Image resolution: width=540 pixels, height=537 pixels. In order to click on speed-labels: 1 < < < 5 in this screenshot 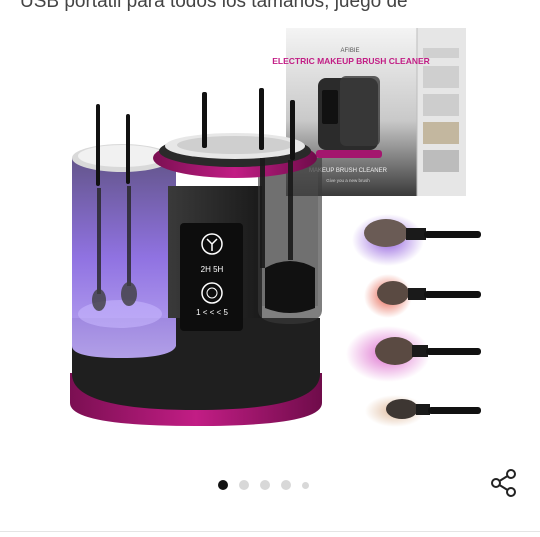, I will do `click(212, 312)`.